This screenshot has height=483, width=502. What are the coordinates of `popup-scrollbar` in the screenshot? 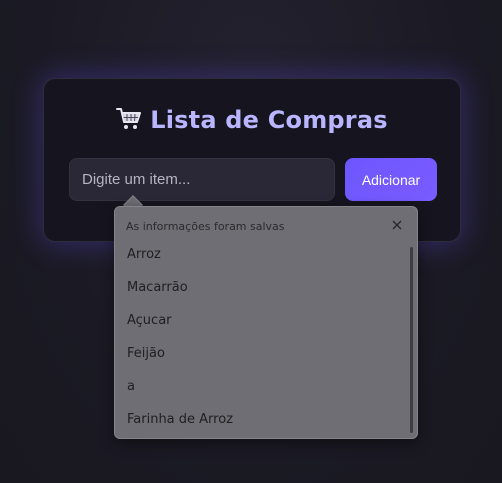 It's located at (411, 340).